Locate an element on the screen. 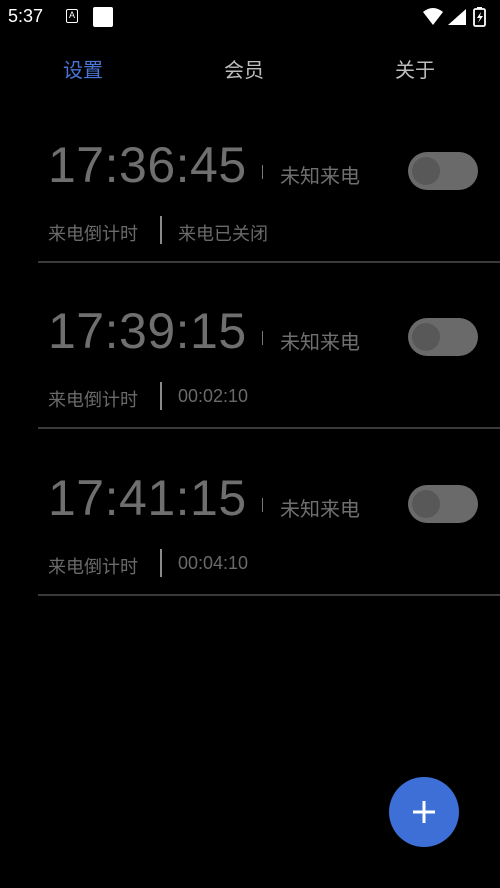 Image resolution: width=500 pixels, height=888 pixels. tab-member: 会员 is located at coordinates (244, 68).